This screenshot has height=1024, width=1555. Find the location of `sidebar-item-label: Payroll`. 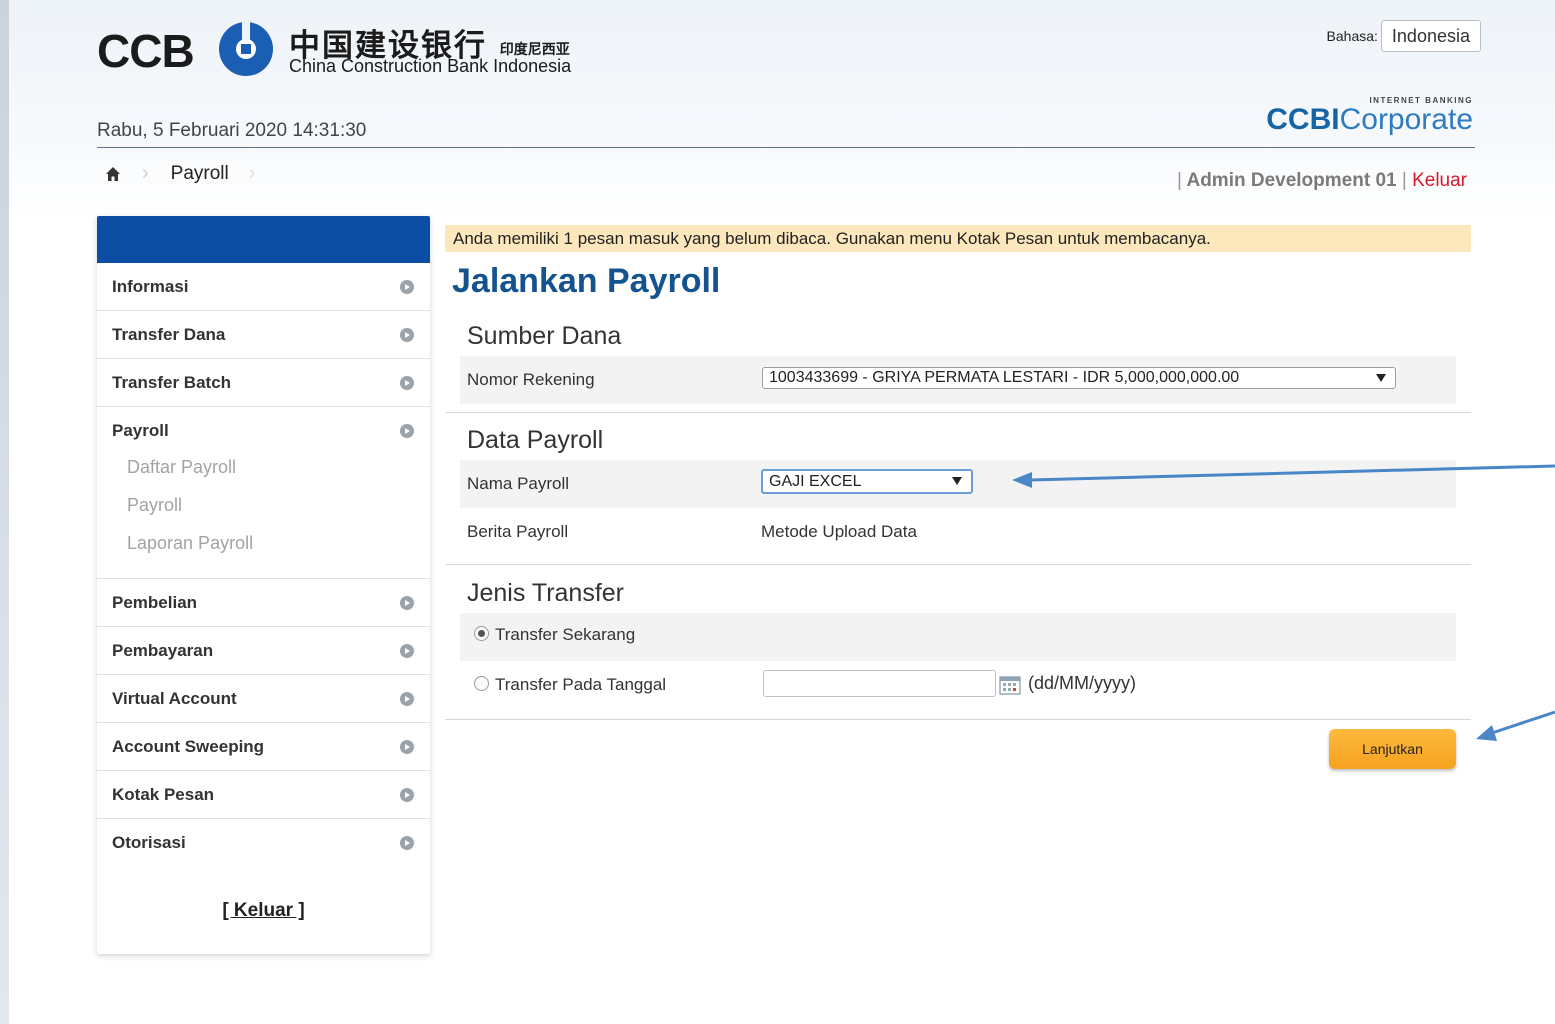

sidebar-item-label: Payroll is located at coordinates (140, 430).